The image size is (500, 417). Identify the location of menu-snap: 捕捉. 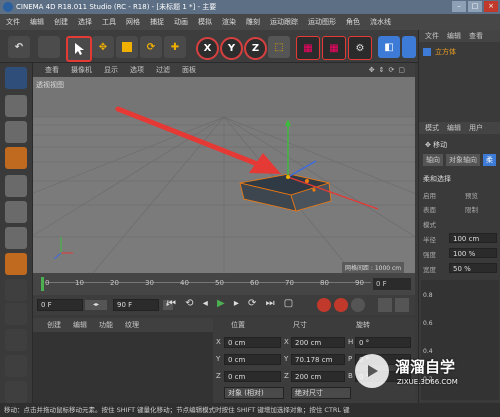
(157, 22).